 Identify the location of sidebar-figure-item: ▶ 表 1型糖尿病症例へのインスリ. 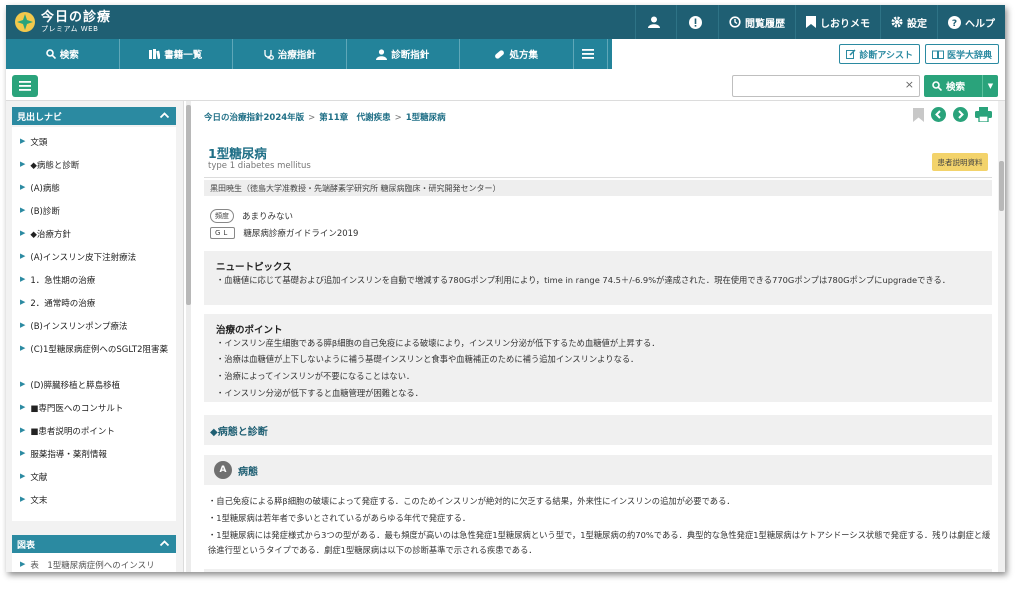
(95, 565).